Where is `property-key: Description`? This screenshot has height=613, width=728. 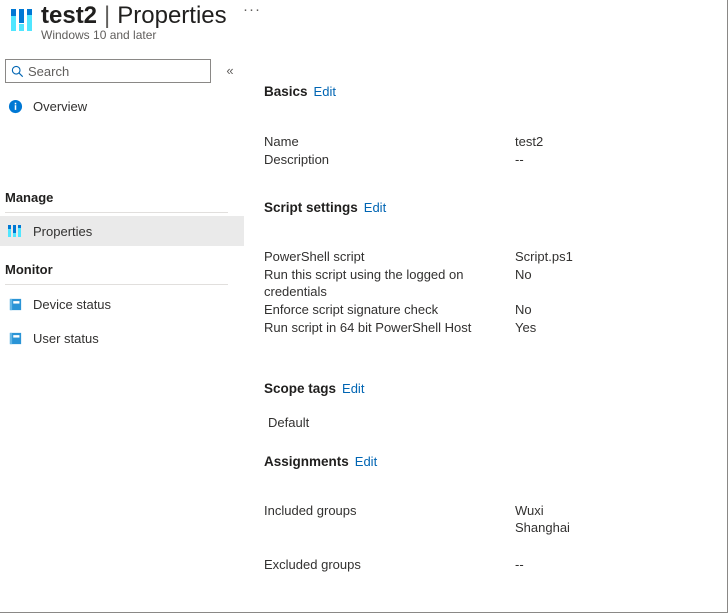
property-key: Description is located at coordinates (297, 159).